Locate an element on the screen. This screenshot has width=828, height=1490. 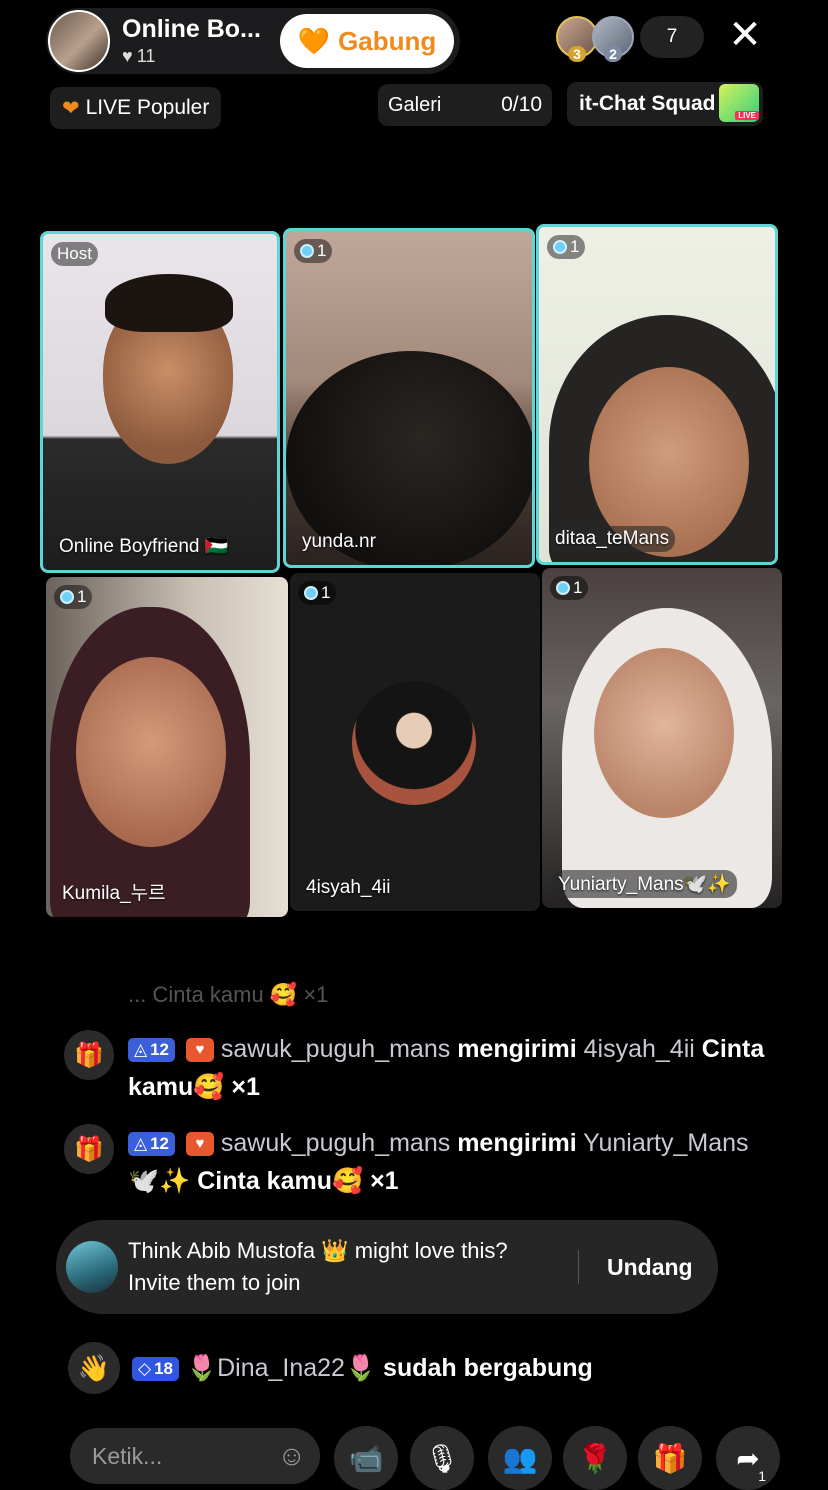
video-tile: 1 Kumila_누르 is located at coordinates (167, 747).